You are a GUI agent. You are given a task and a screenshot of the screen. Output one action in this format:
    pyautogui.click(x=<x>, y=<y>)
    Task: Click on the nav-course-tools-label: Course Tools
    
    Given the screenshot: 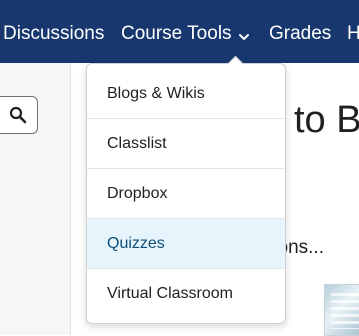 What is the action you would take?
    pyautogui.click(x=176, y=33)
    